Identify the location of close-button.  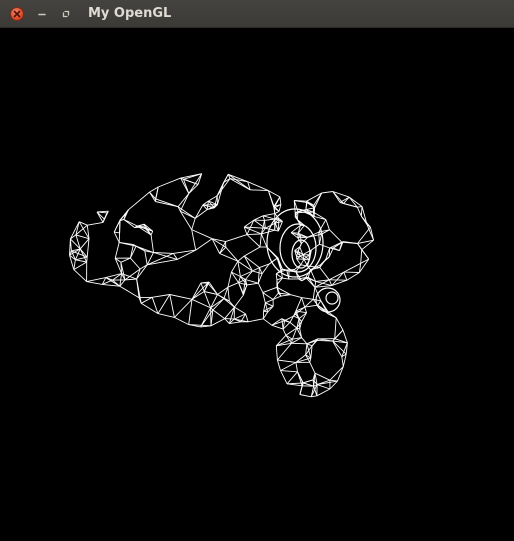
(17, 14).